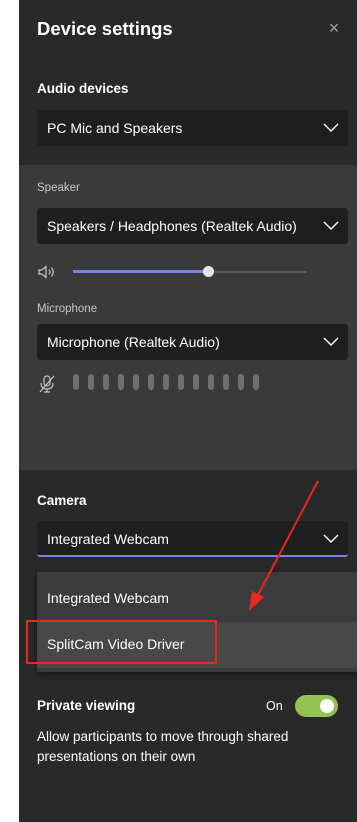  What do you see at coordinates (83, 88) in the screenshot?
I see `audio-devices-label: Audio devices` at bounding box center [83, 88].